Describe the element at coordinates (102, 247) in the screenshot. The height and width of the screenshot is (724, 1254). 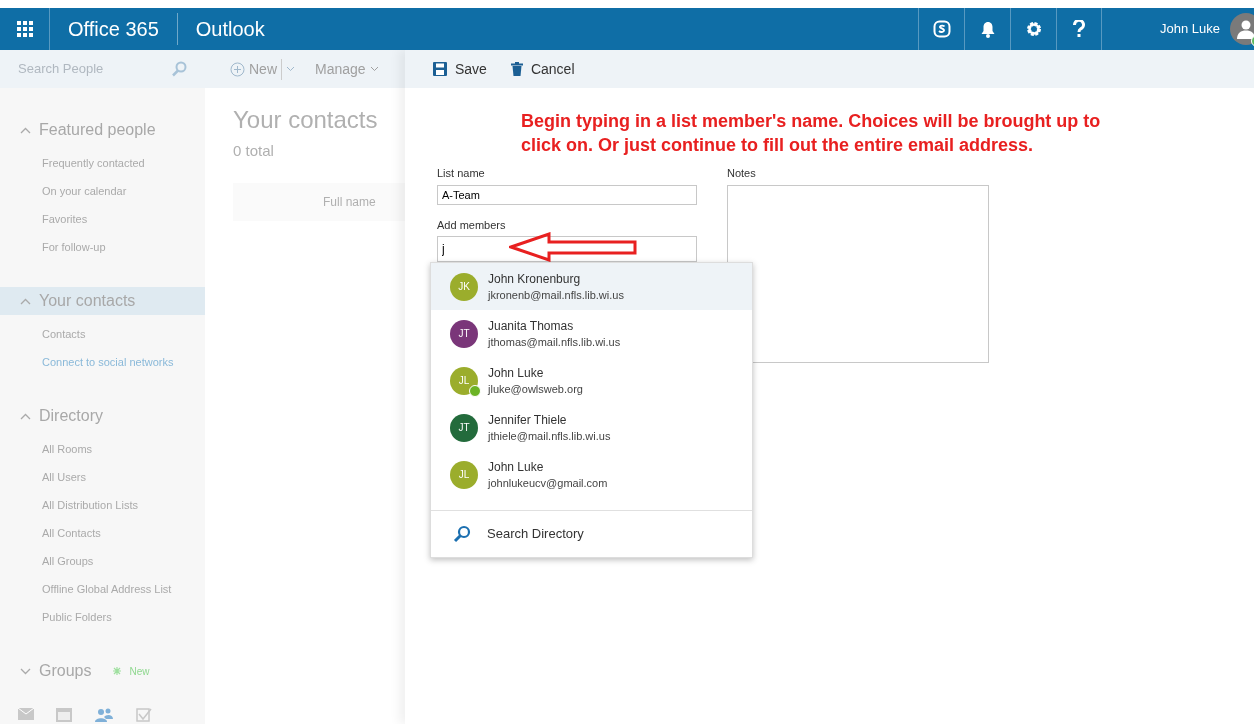
I see `nav-item: For follow-up` at that location.